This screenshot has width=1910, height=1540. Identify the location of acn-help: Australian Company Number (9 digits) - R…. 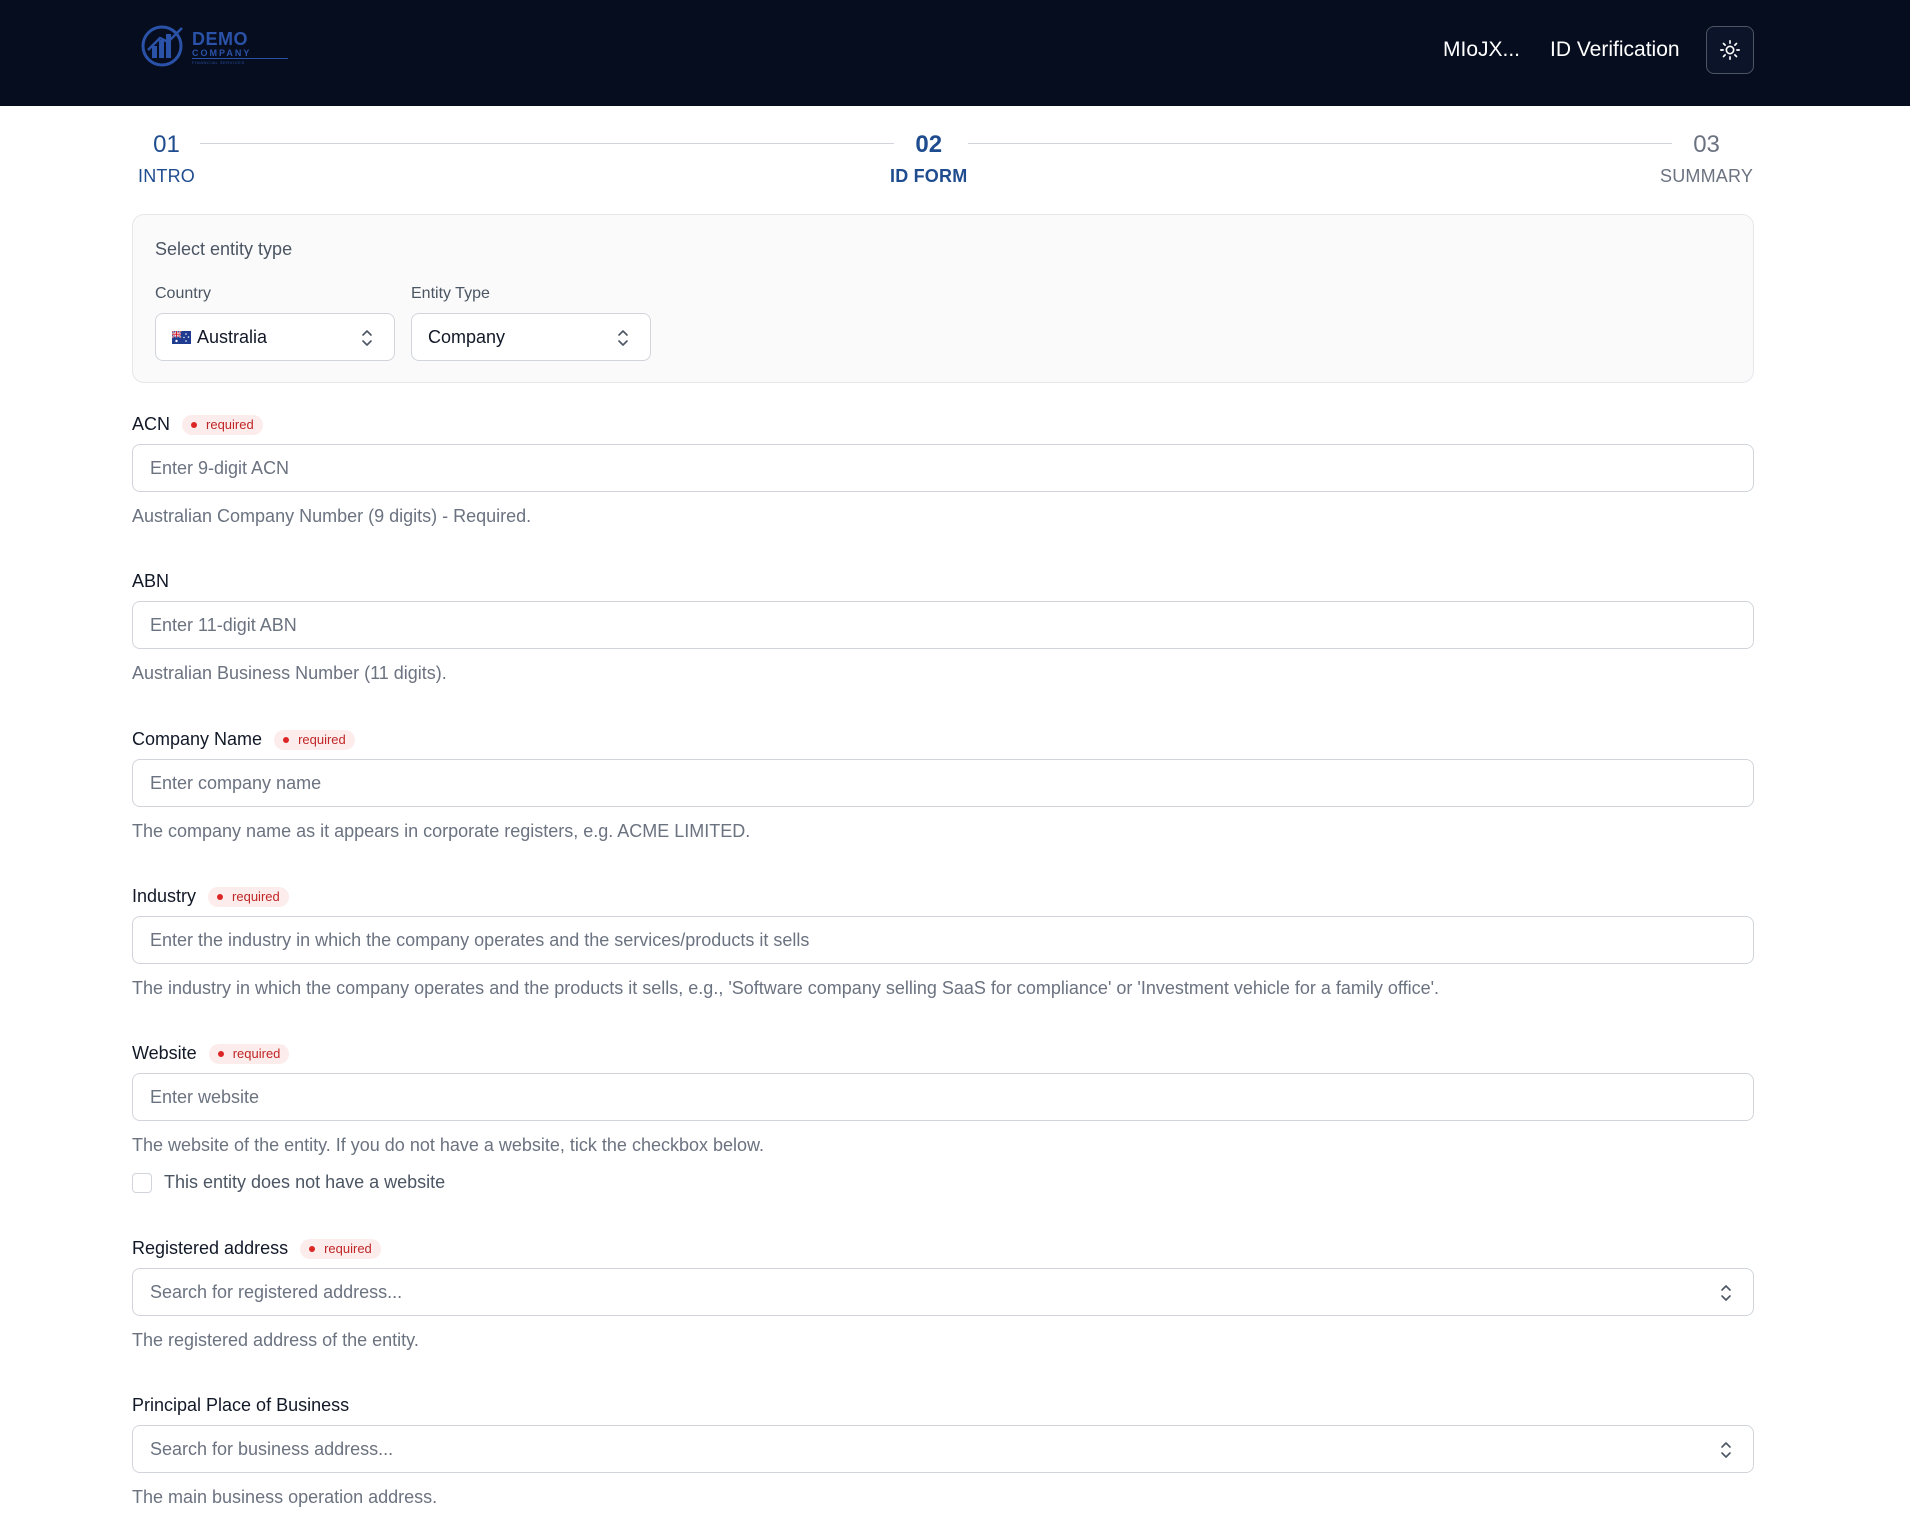
(332, 516).